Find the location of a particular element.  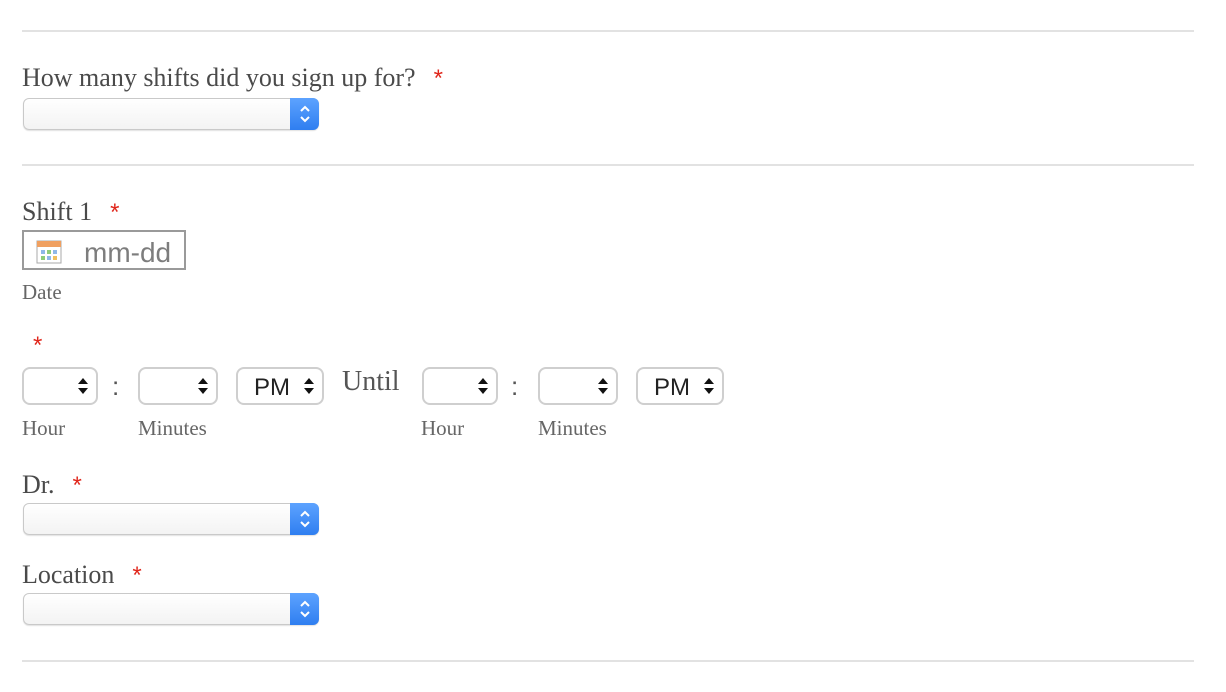

time-required-asterisk: * is located at coordinates (38, 345).